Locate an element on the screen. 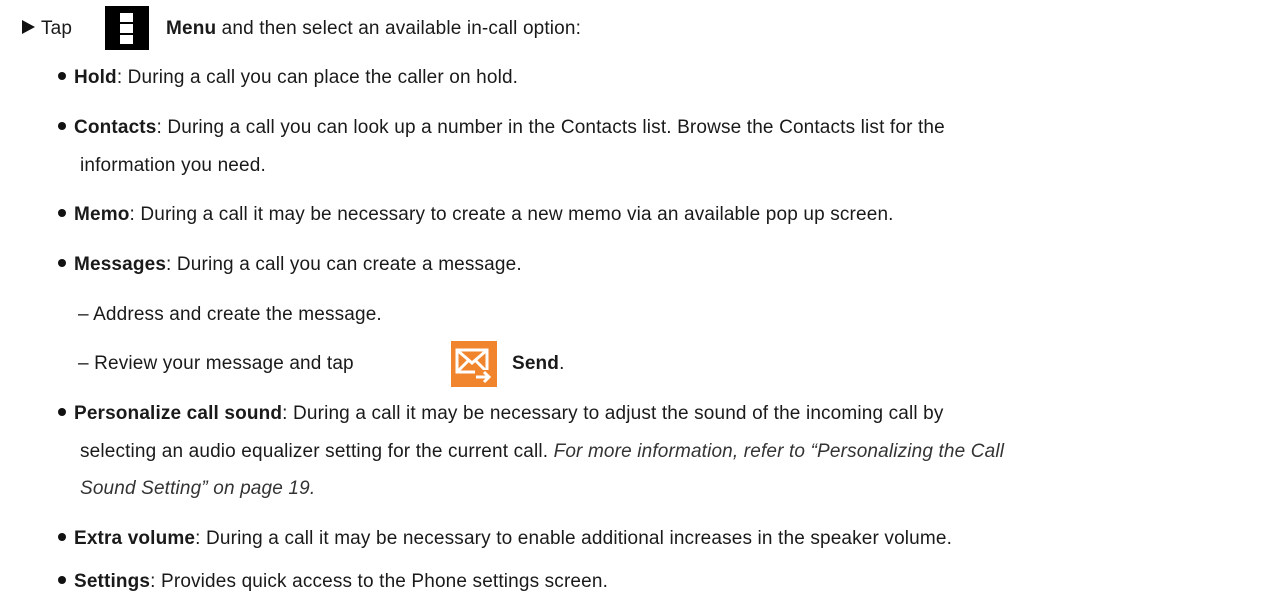 This screenshot has height=601, width=1283. intro-step: Tap is located at coordinates (47, 29).